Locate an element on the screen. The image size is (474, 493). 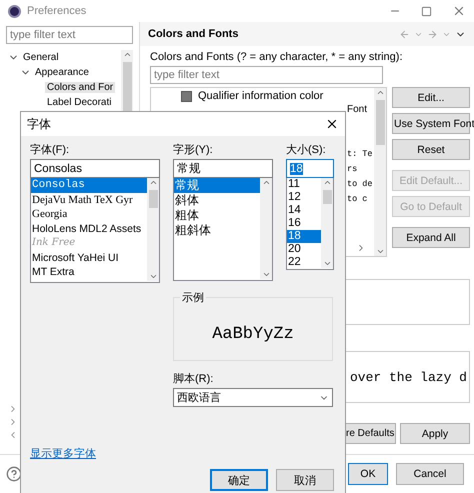
font-field: Consolas is located at coordinates (95, 168).